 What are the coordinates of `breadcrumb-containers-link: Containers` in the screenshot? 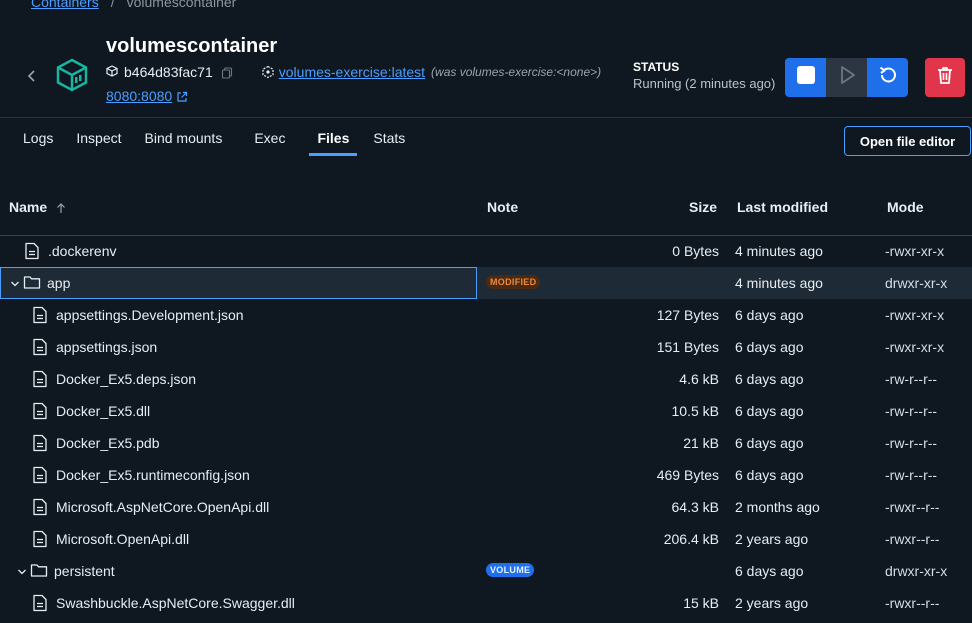 It's located at (65, 5).